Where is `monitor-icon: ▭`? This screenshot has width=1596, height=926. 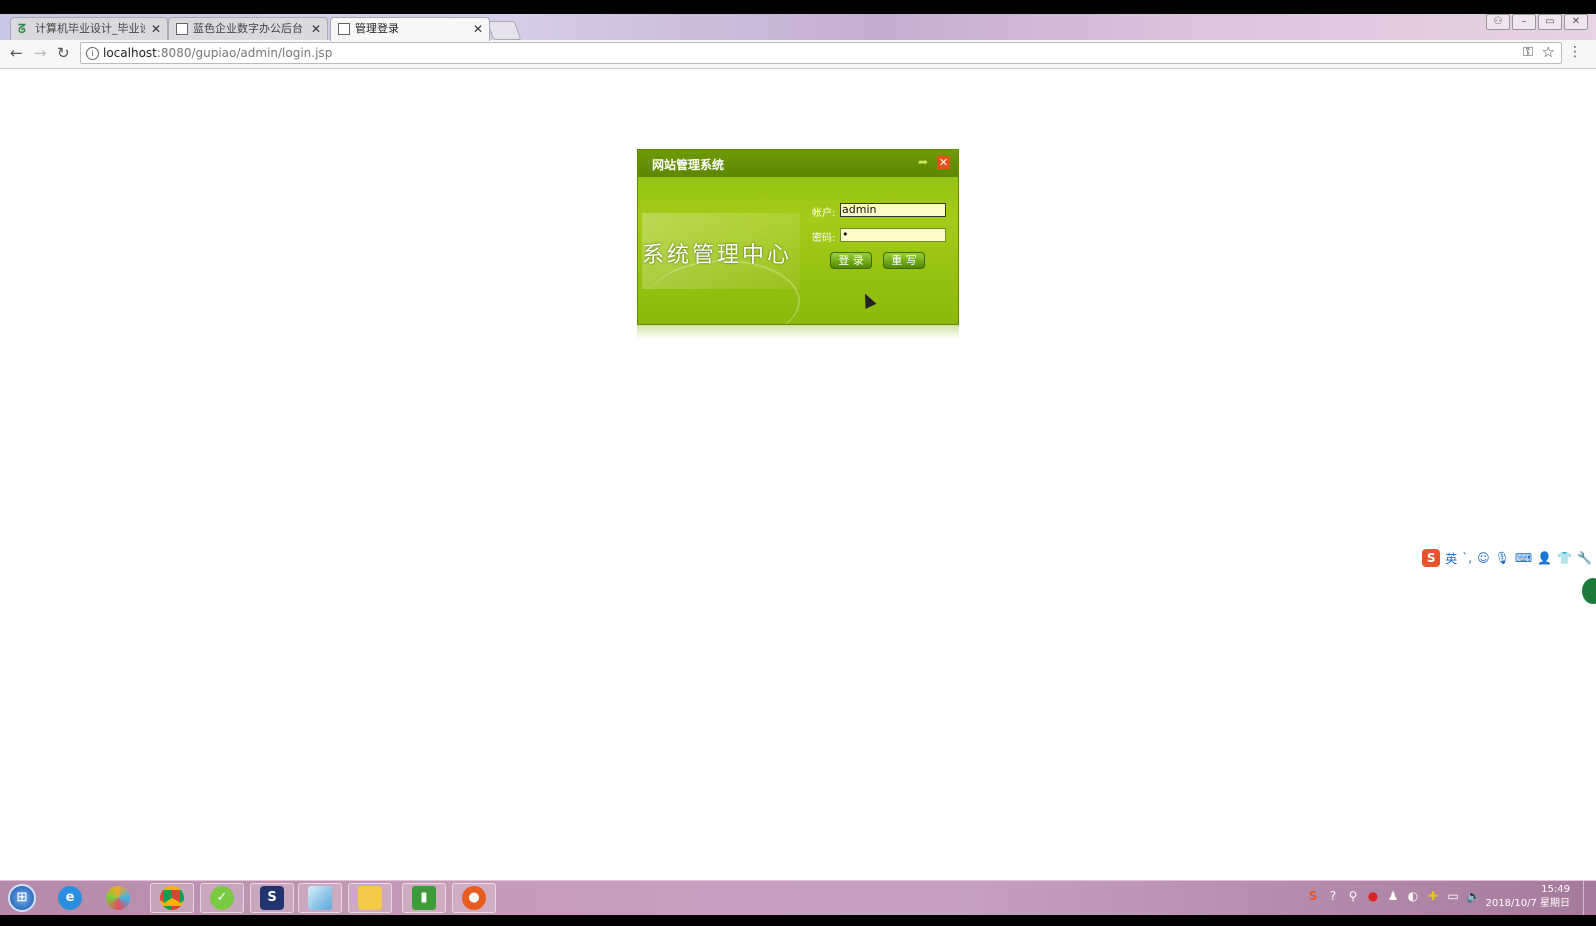
monitor-icon: ▭ is located at coordinates (1453, 896).